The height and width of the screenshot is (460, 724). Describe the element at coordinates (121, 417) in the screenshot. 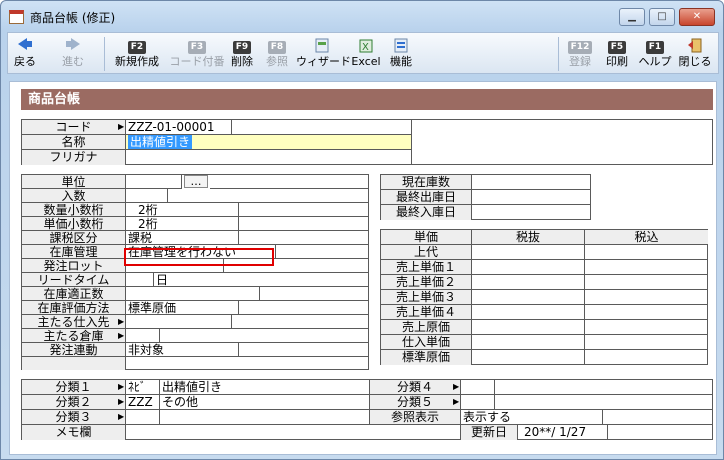

I see `class3-arrow-icon: ▶` at that location.